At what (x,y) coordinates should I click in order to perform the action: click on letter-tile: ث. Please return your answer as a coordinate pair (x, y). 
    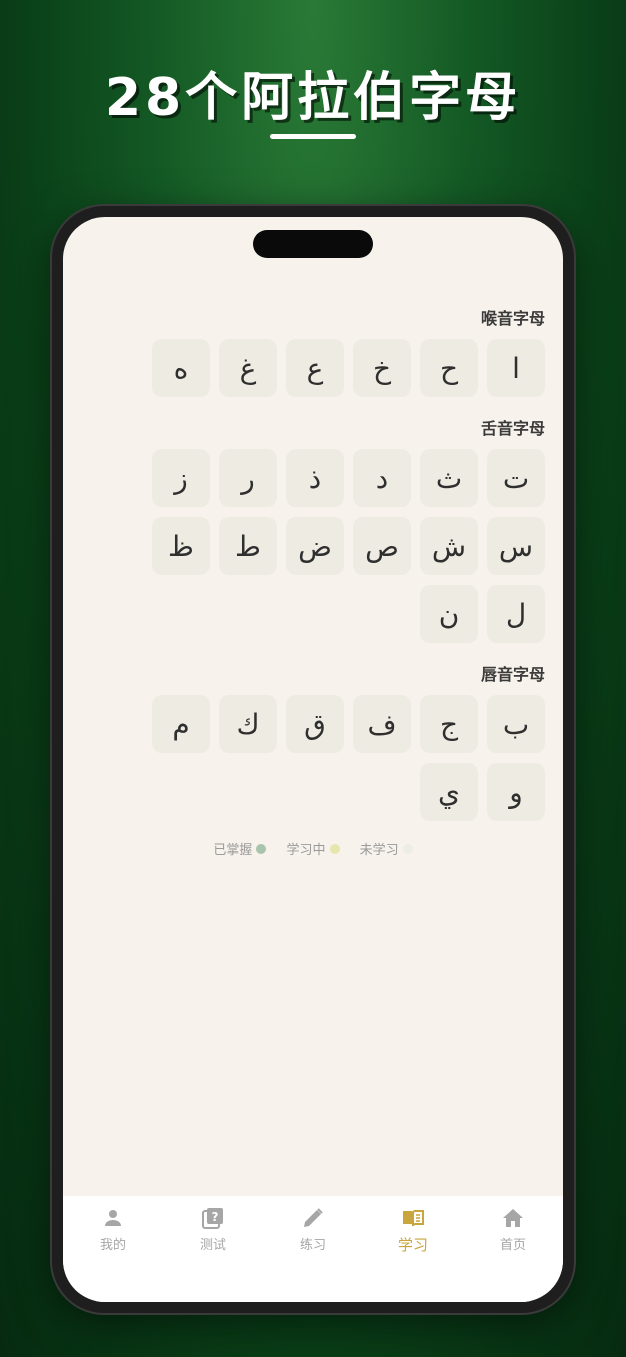
    Looking at the image, I should click on (449, 478).